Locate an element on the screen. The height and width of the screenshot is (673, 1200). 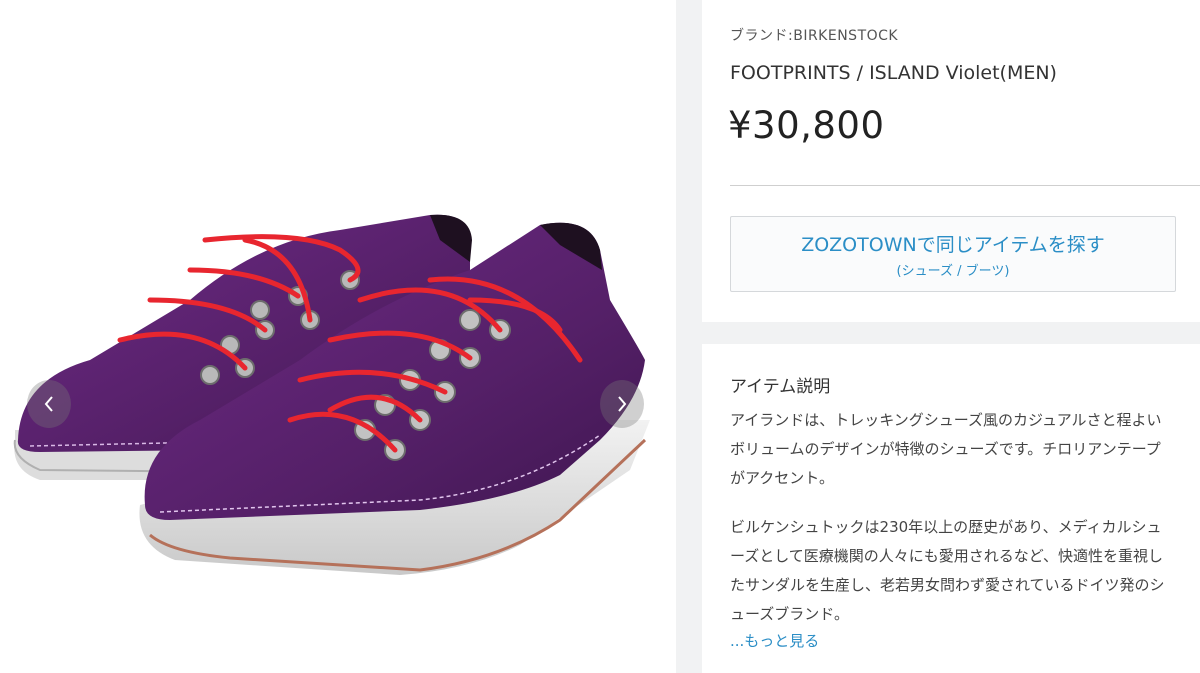
zozotown-search-label: ZOZOTOWNで同じアイテムを探す is located at coordinates (953, 245).